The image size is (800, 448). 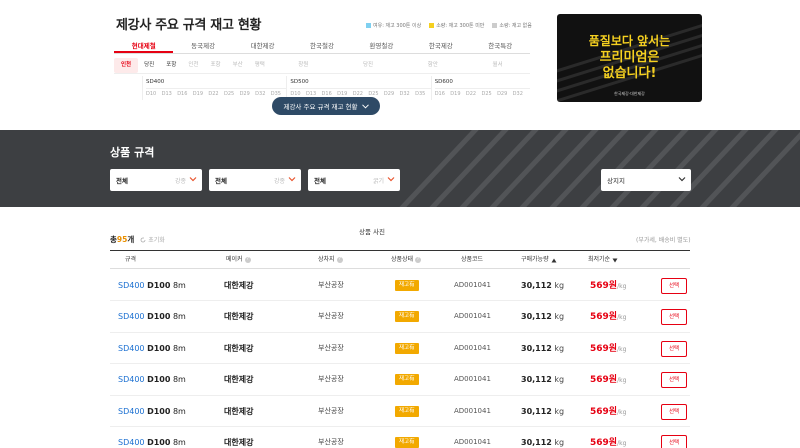 I want to click on tab-mill-2: 동국제강, so click(x=202, y=46).